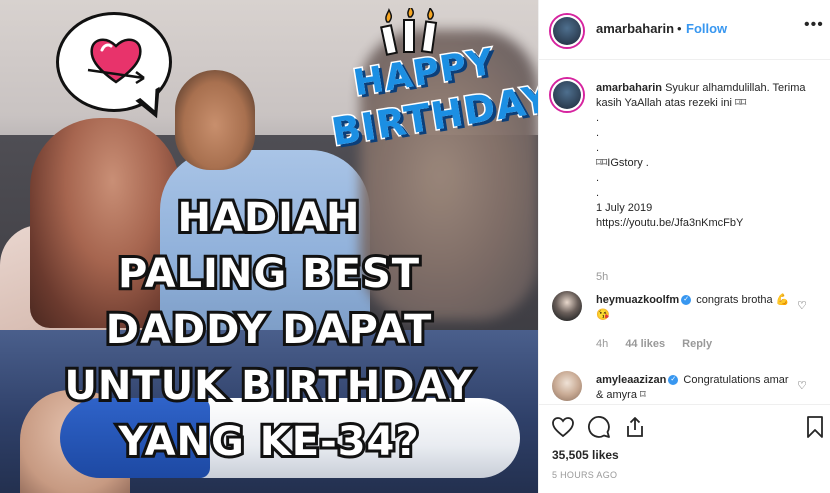 Image resolution: width=830 pixels, height=493 pixels. Describe the element at coordinates (602, 344) in the screenshot. I see `comment-age: 4h` at that location.